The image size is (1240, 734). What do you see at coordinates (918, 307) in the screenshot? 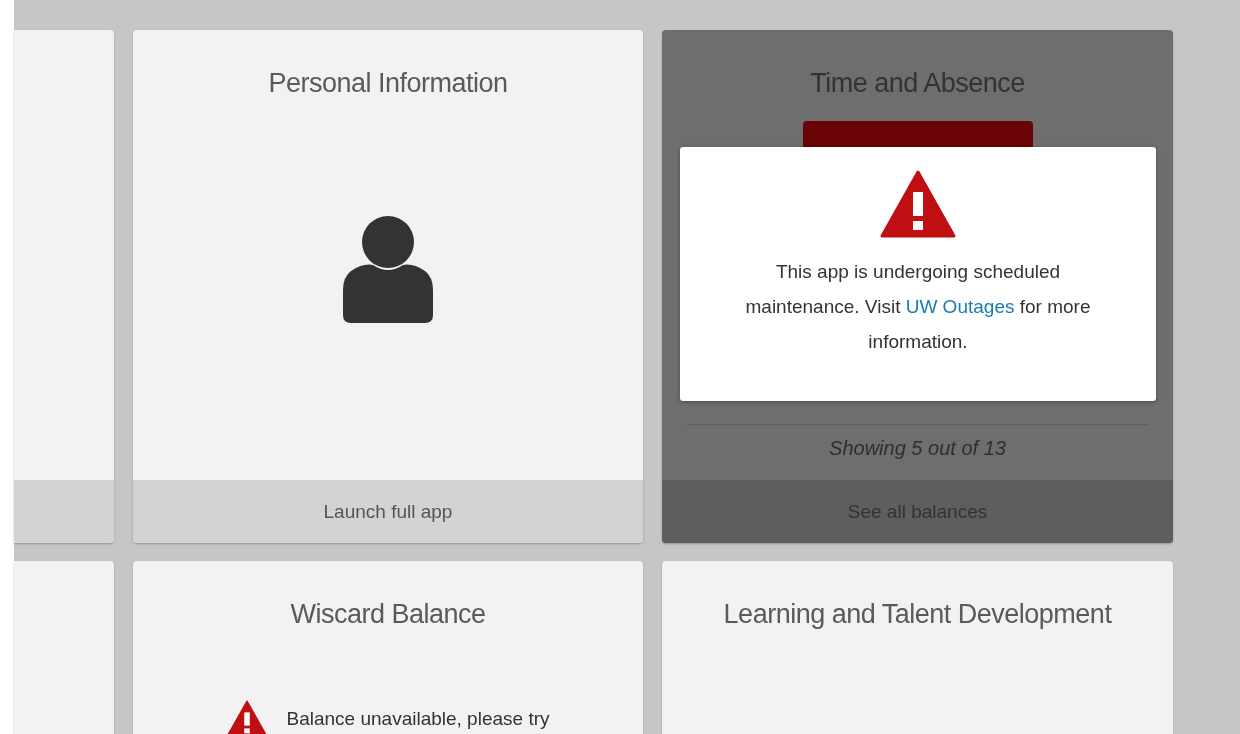
I see `maintenance-message: This app is undergoing scheduled maintenance. Visit UW Outages for more information.` at bounding box center [918, 307].